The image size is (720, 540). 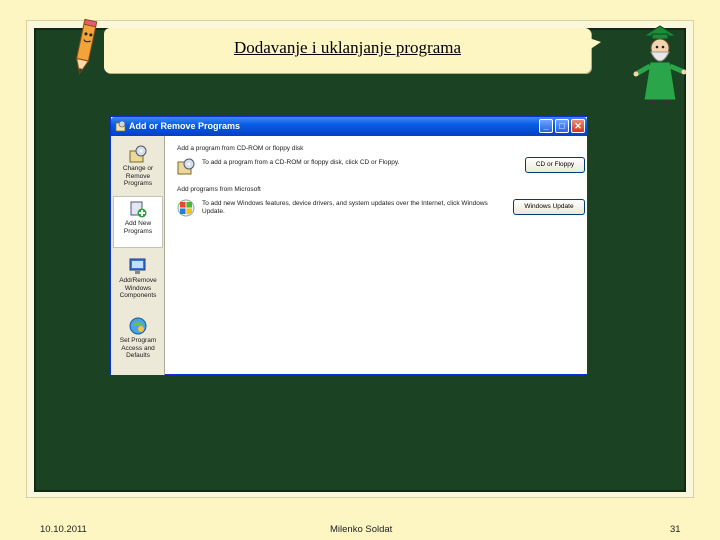 I want to click on ms-section-heading: Add programs from Microsoft, so click(x=219, y=189).